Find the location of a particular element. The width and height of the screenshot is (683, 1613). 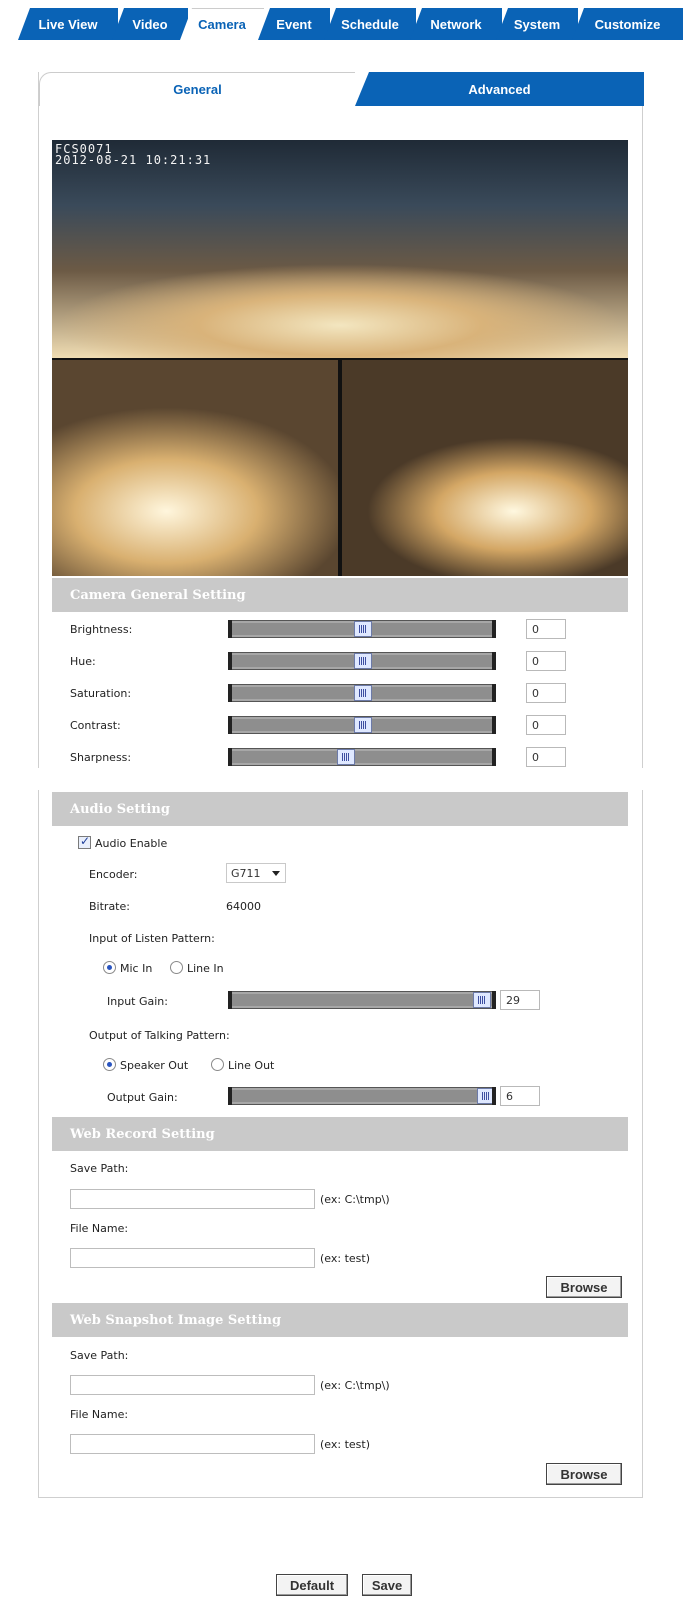

speaker-out-label: Speaker Out is located at coordinates (154, 1065).